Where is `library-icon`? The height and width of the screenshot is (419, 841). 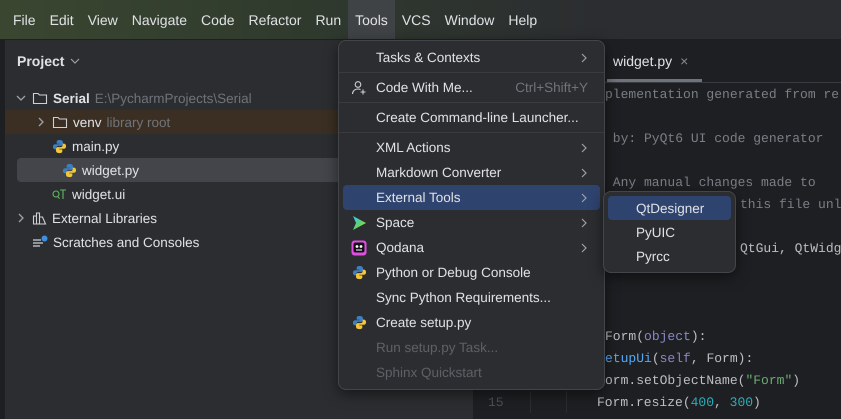
library-icon is located at coordinates (39, 218).